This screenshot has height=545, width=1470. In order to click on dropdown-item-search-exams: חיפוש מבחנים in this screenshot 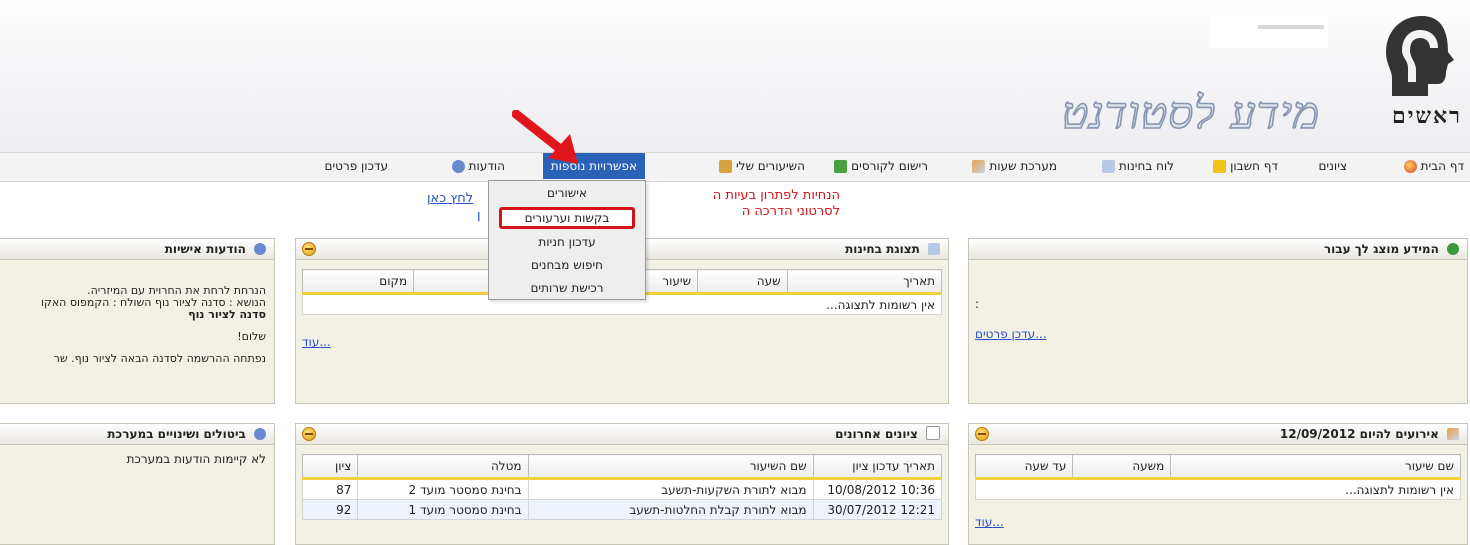, I will do `click(567, 265)`.